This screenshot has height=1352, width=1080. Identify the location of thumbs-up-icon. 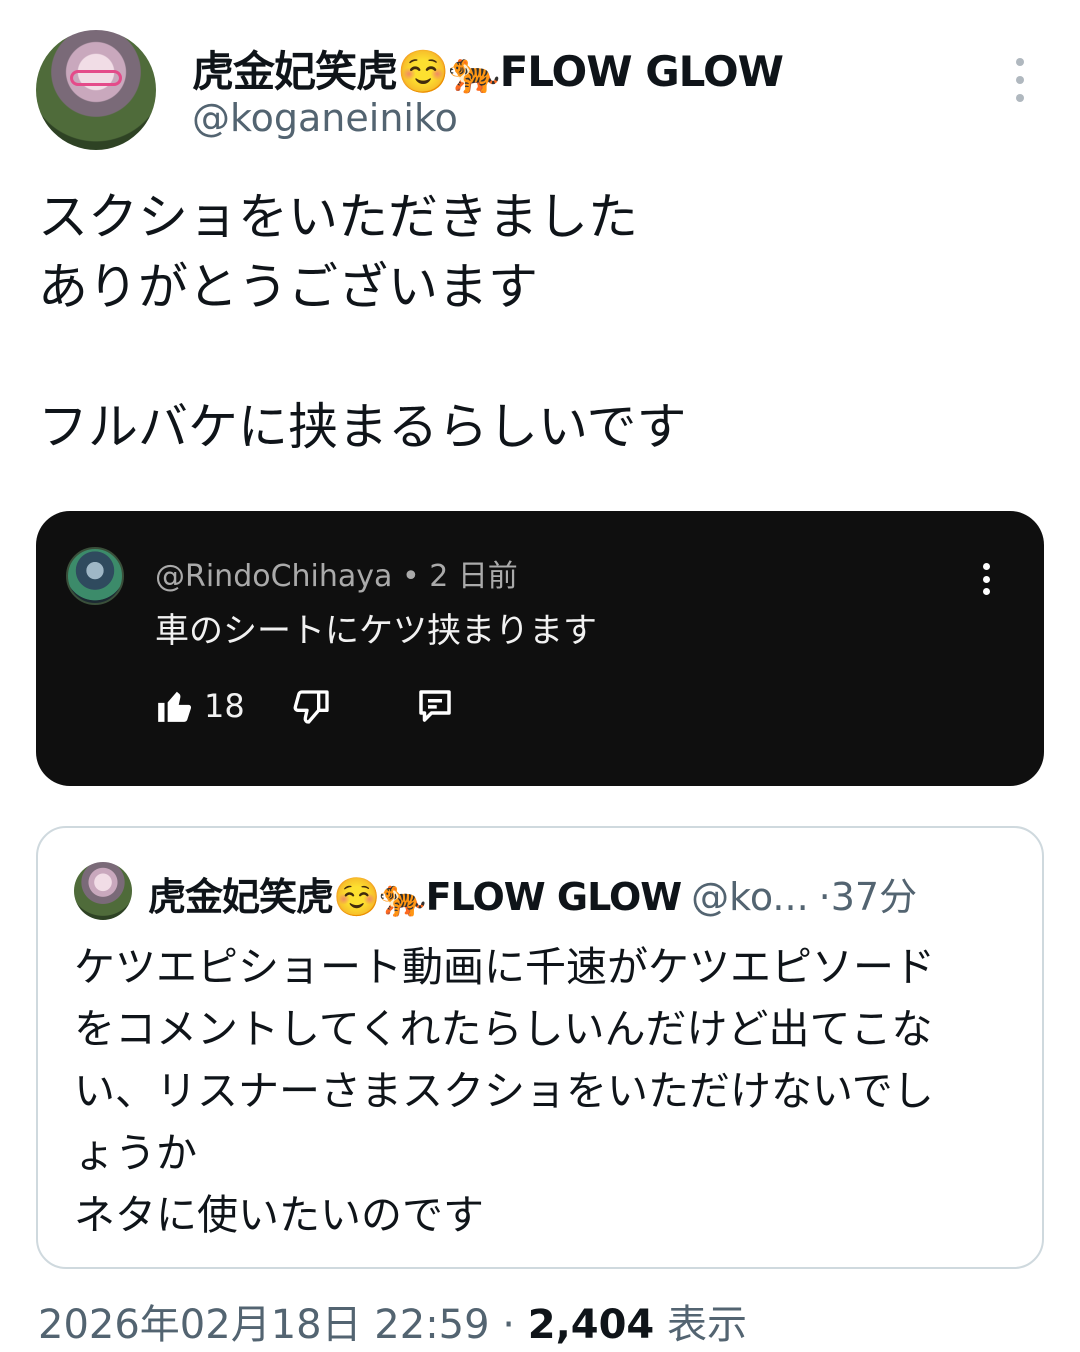
(175, 706).